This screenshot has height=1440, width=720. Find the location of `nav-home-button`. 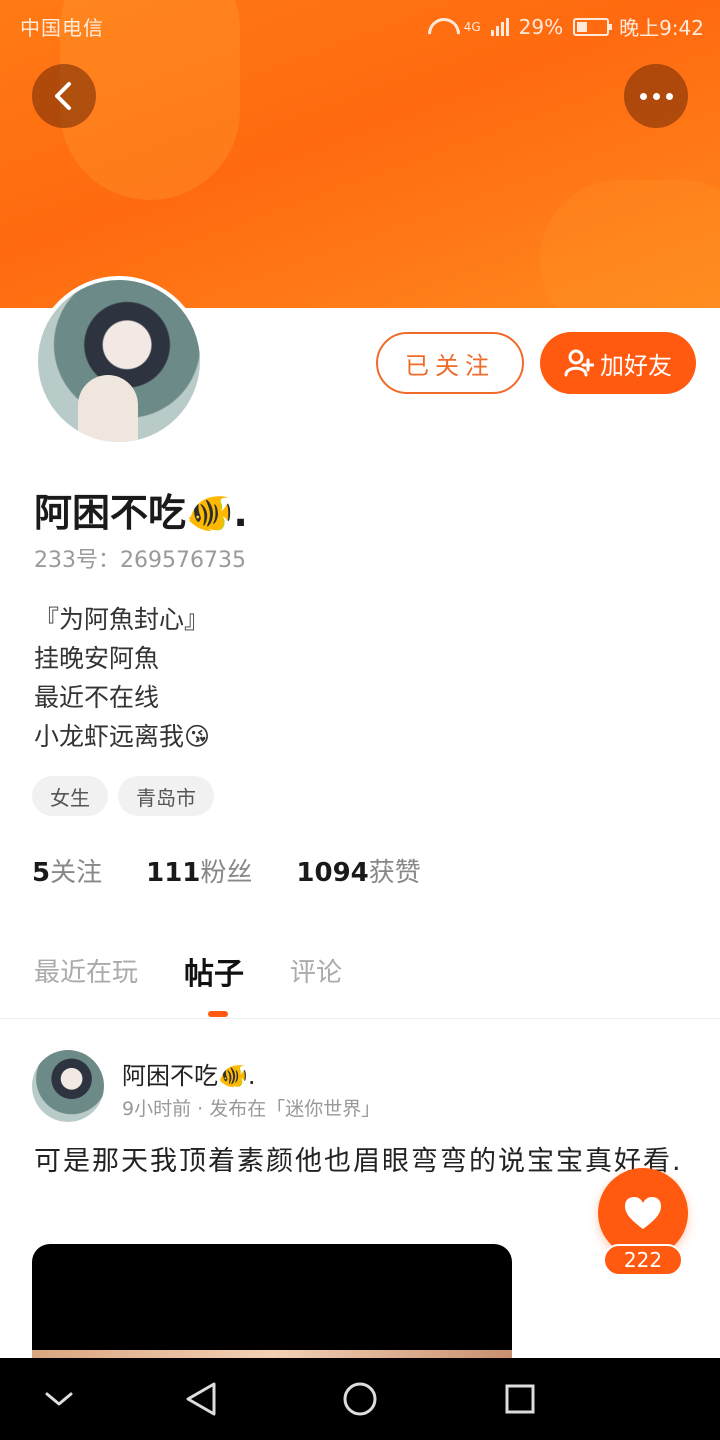

nav-home-button is located at coordinates (360, 1399).